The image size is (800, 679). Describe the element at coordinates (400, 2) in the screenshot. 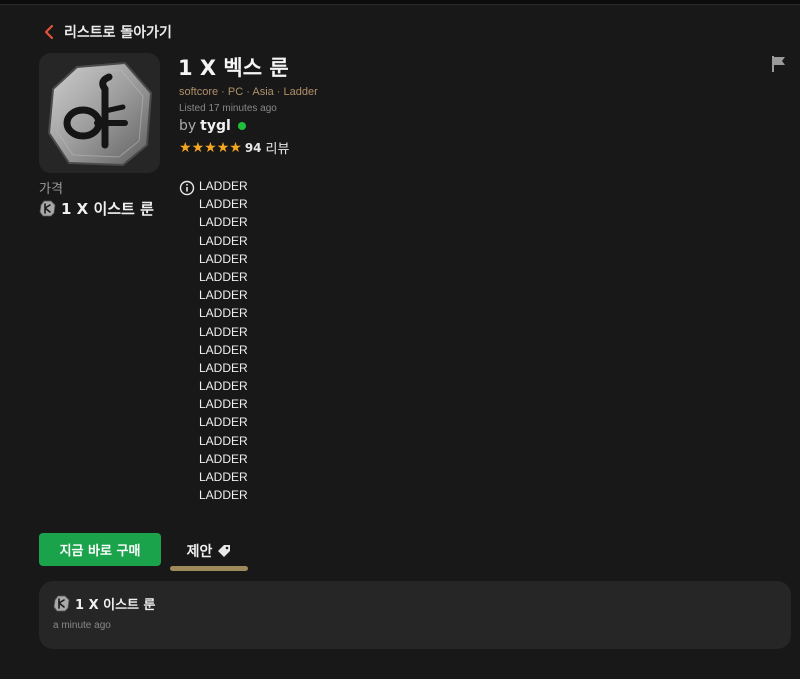

I see `top-bar` at that location.